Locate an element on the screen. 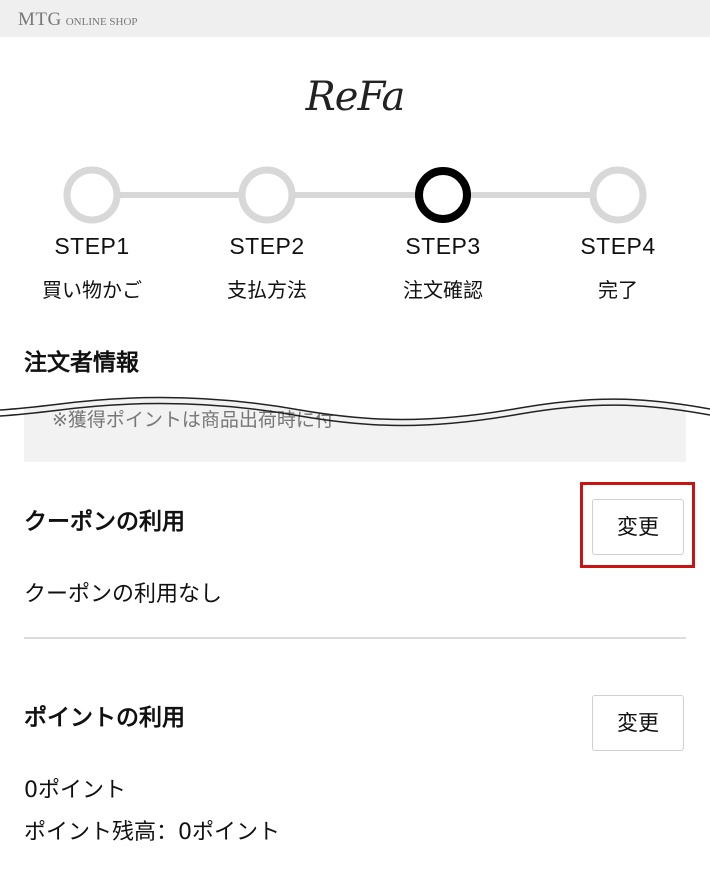  step2-label: STEP2 is located at coordinates (267, 246).